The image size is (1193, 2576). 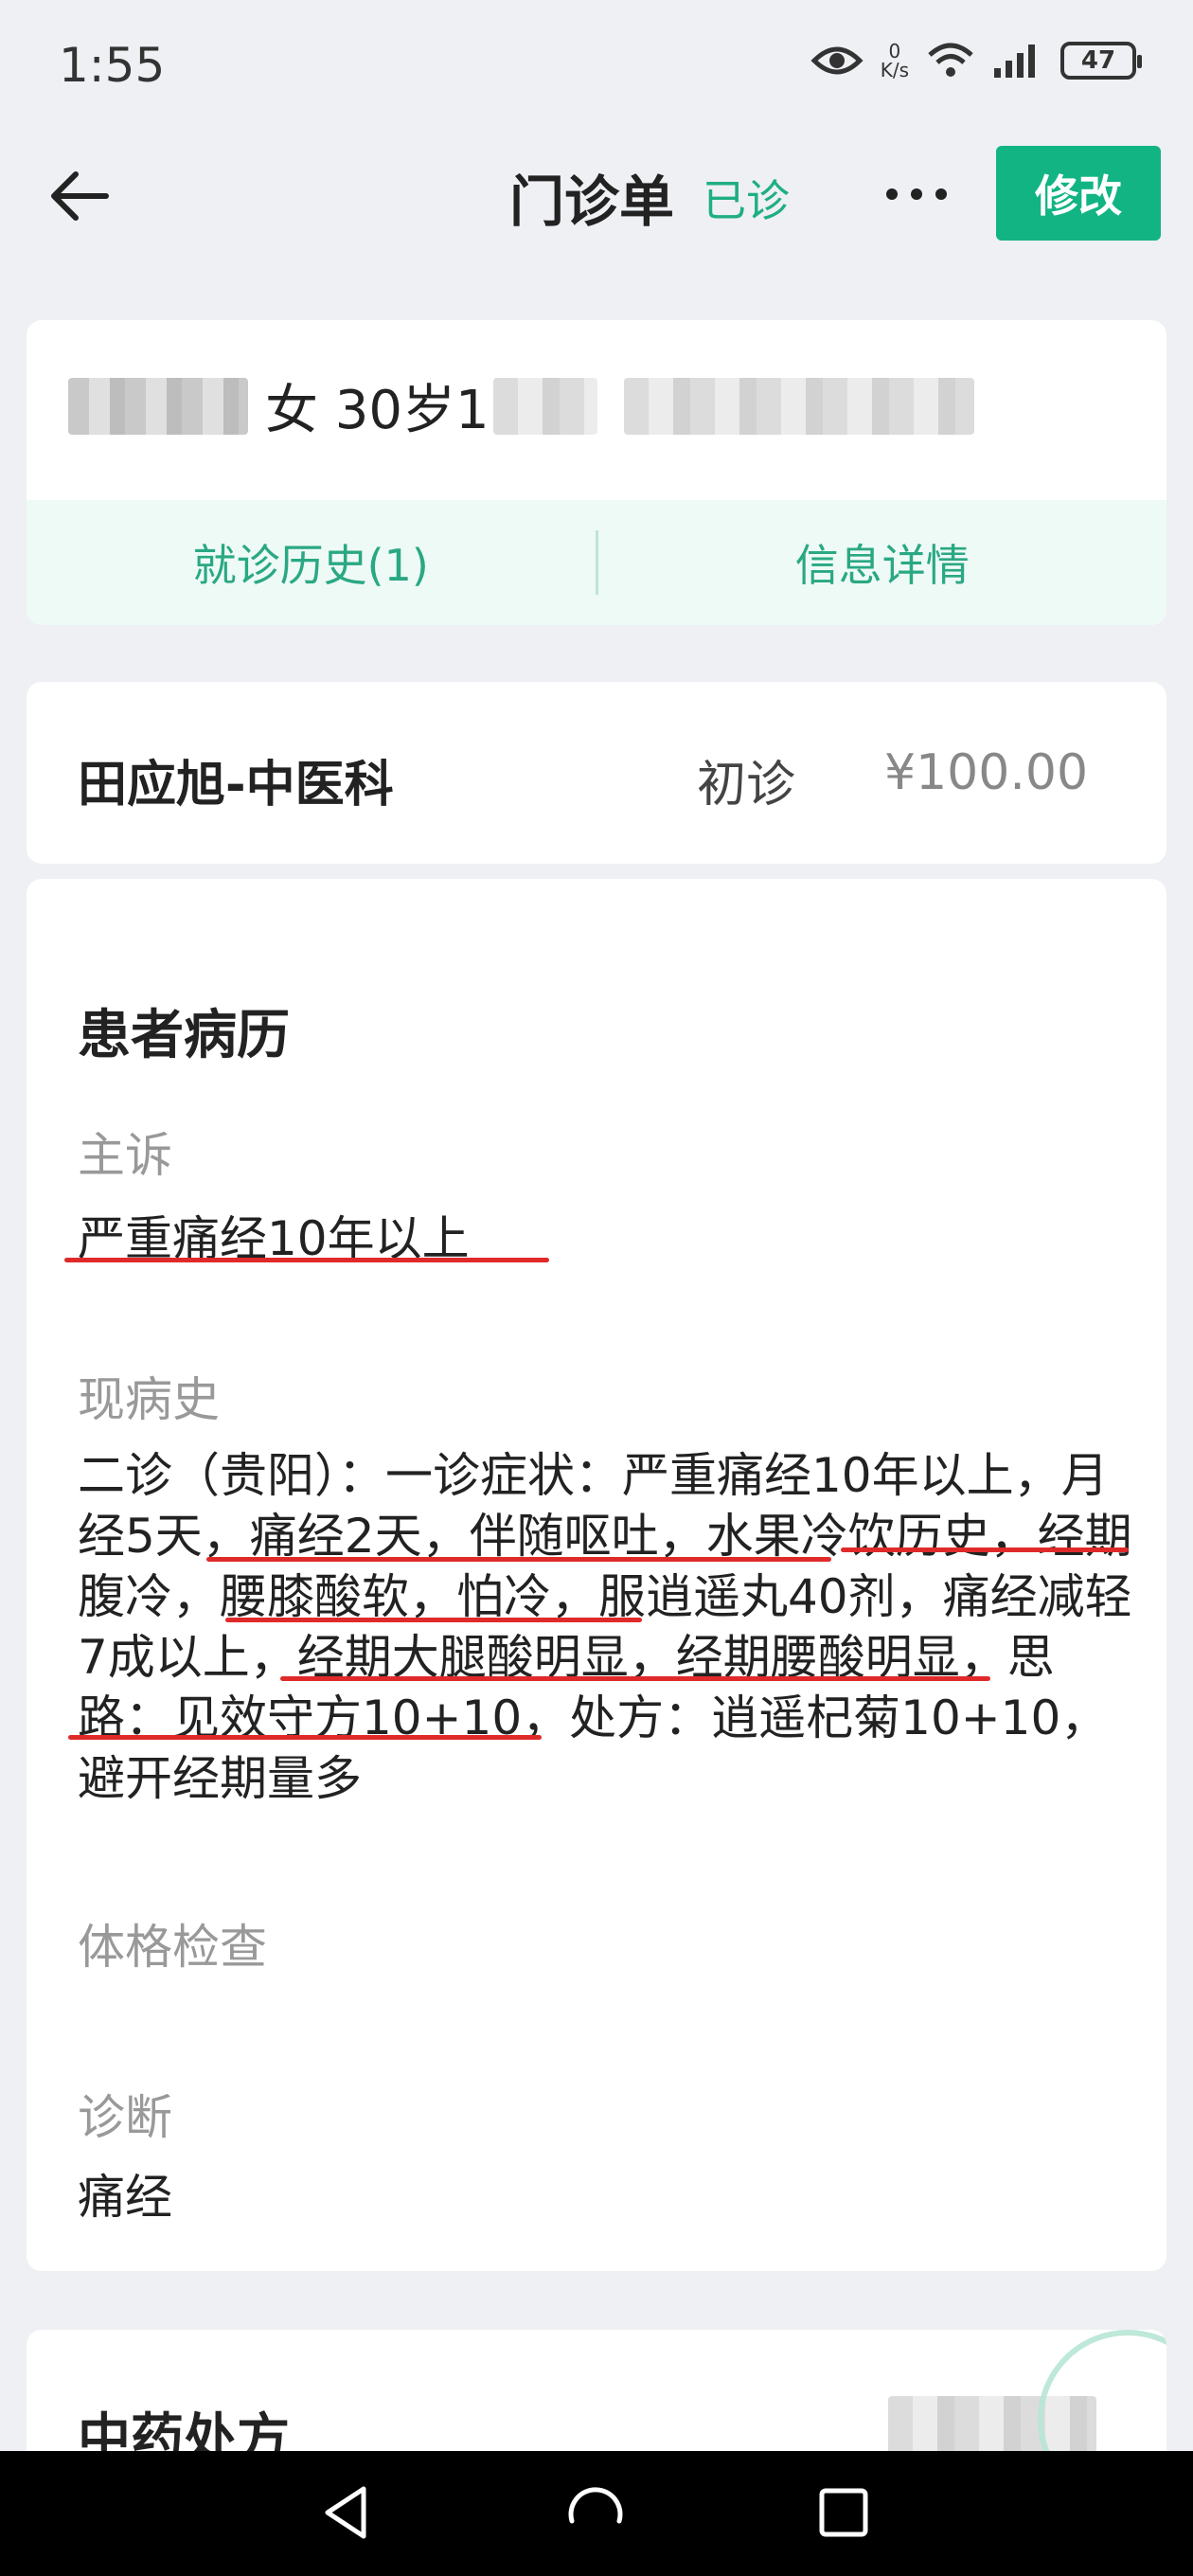 I want to click on title-bar: 门诊单 已诊 修改, so click(x=596, y=196).